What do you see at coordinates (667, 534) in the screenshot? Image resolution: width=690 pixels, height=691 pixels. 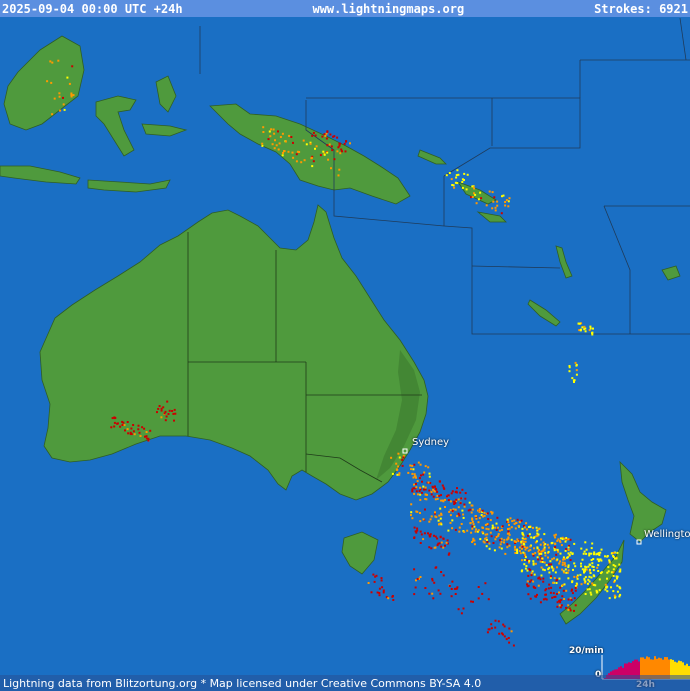 I see `city-label-wellington: Wellingto` at bounding box center [667, 534].